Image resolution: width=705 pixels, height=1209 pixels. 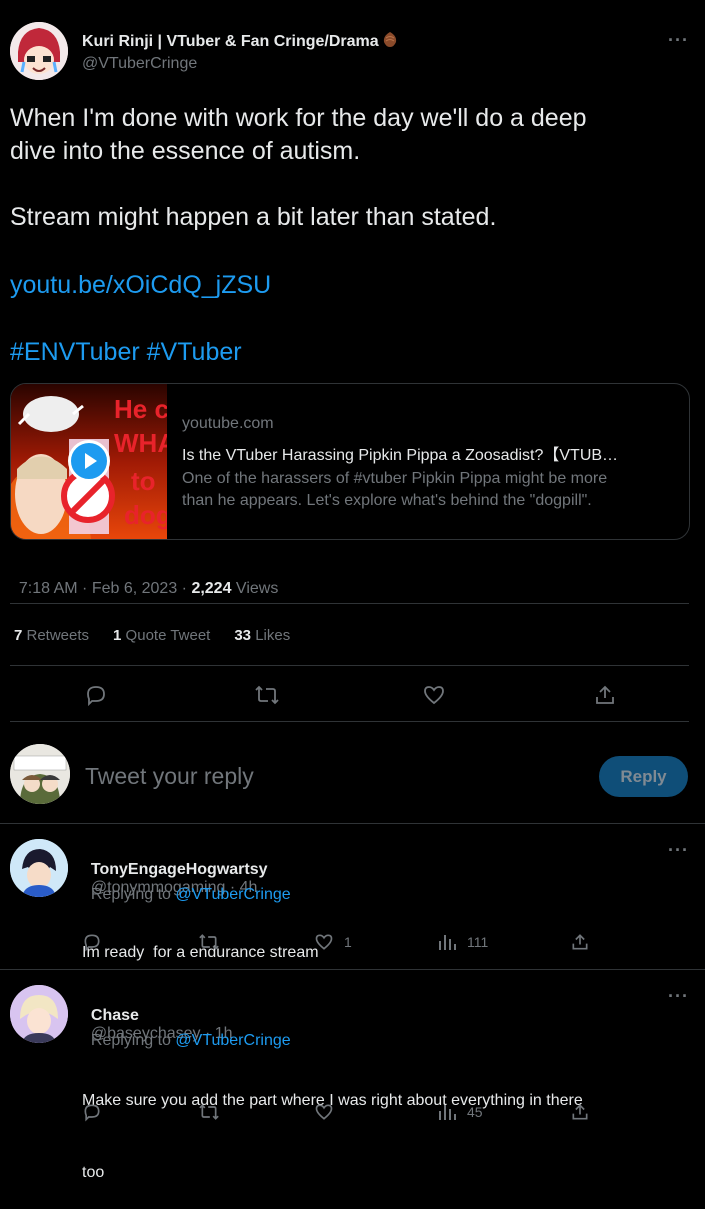 What do you see at coordinates (39, 51) in the screenshot?
I see `author-avatar` at bounding box center [39, 51].